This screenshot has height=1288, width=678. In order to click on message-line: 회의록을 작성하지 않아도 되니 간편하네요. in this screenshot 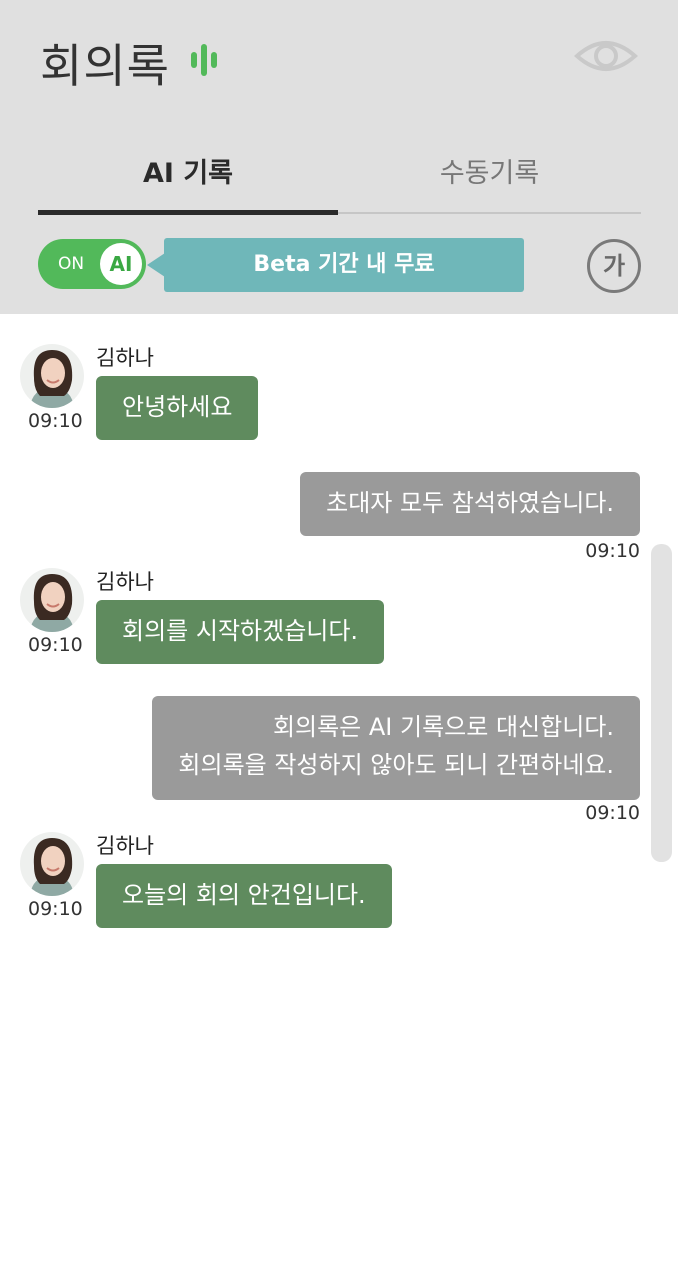, I will do `click(396, 765)`.